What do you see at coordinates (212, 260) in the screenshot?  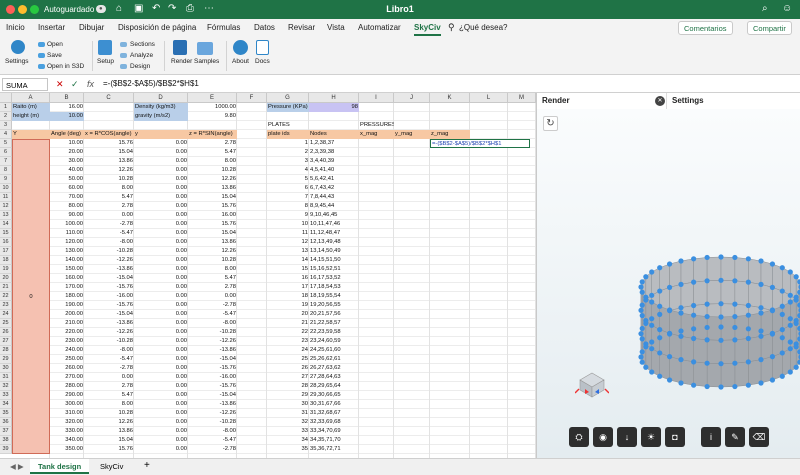 I see `z-cell: 10.28` at bounding box center [212, 260].